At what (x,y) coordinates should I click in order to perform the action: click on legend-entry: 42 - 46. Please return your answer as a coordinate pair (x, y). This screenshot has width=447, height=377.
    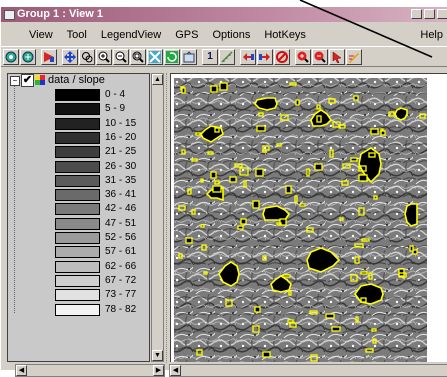
    Looking at the image, I should click on (78, 209).